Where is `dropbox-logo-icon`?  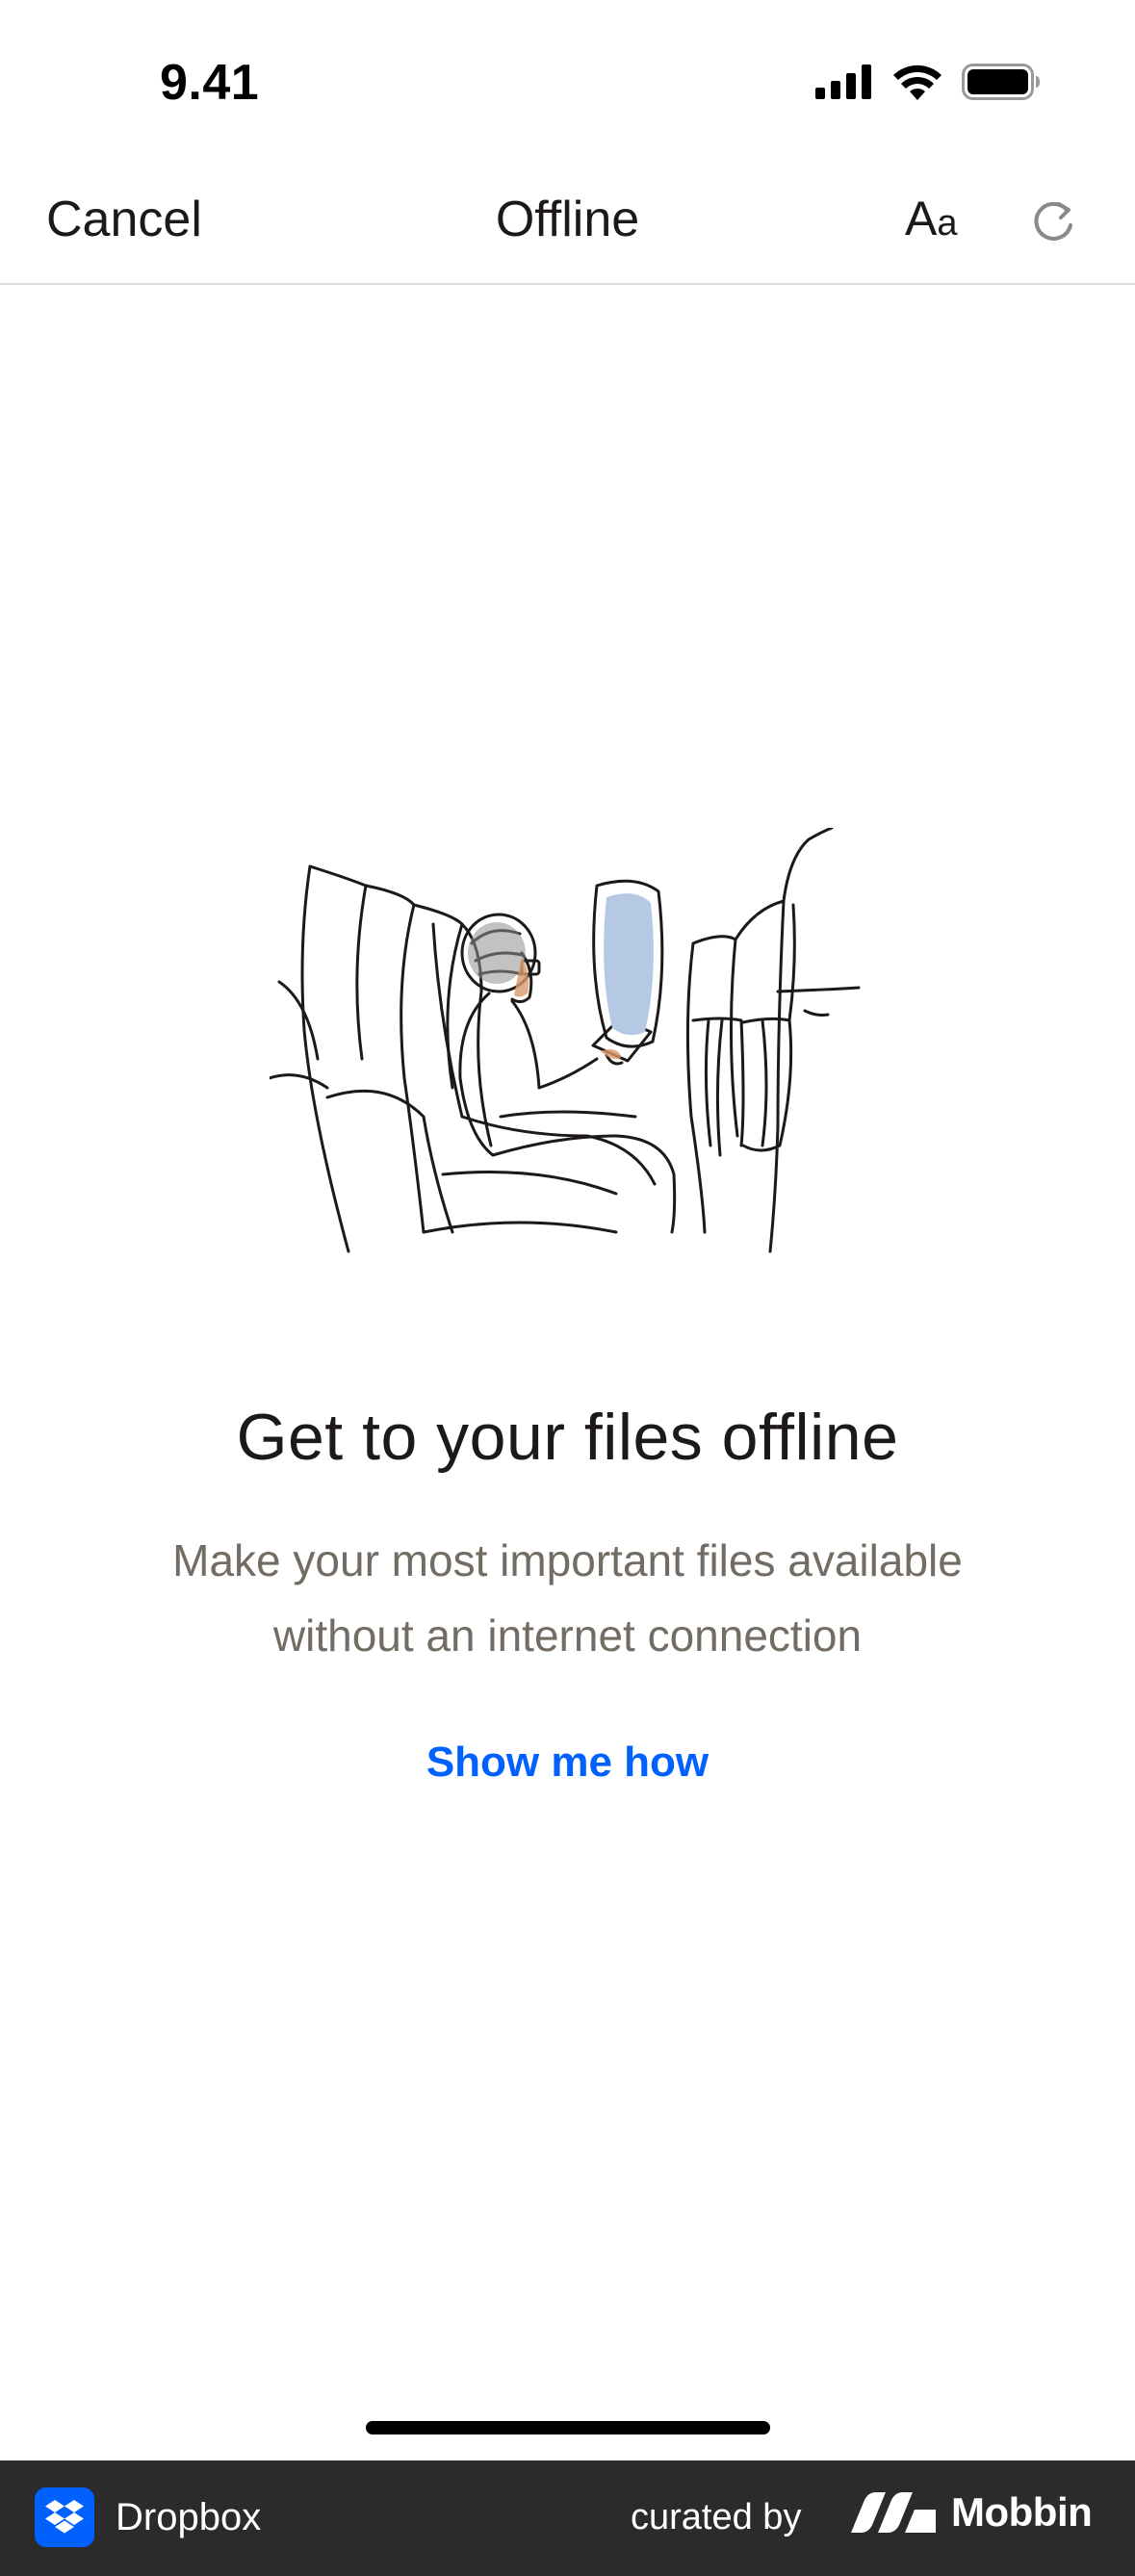 dropbox-logo-icon is located at coordinates (64, 2517).